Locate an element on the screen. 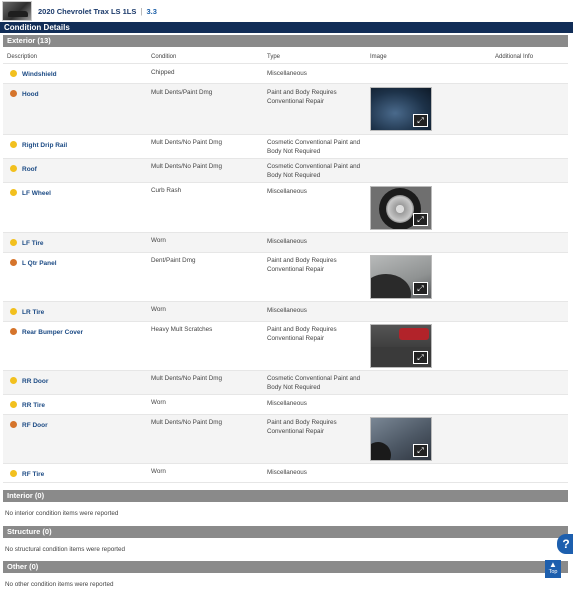  item-description: RR Door is located at coordinates (35, 381).